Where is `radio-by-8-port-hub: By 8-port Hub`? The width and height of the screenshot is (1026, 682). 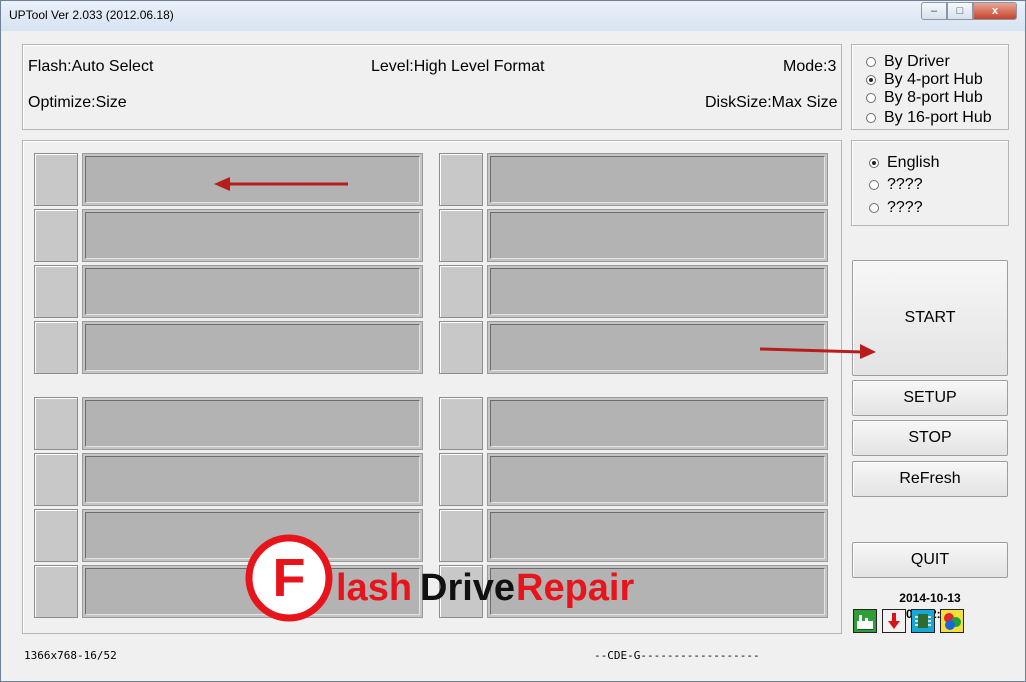
radio-by-8-port-hub: By 8-port Hub is located at coordinates (924, 98).